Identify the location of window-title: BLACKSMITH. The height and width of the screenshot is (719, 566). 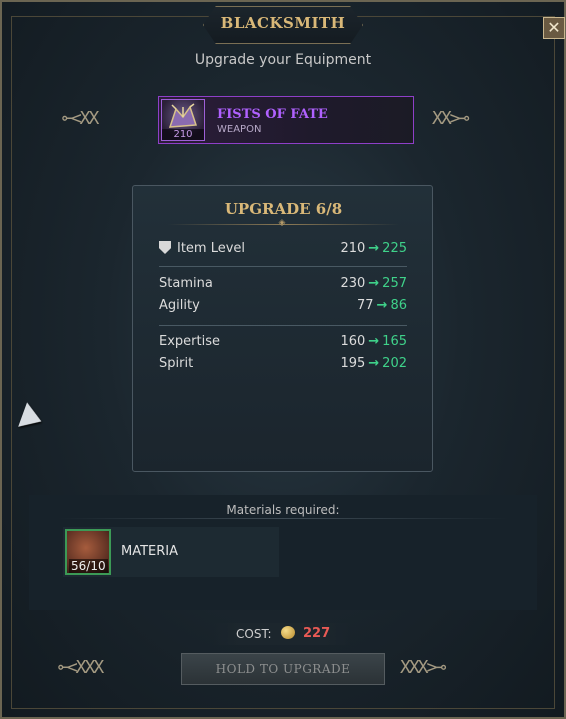
(283, 23).